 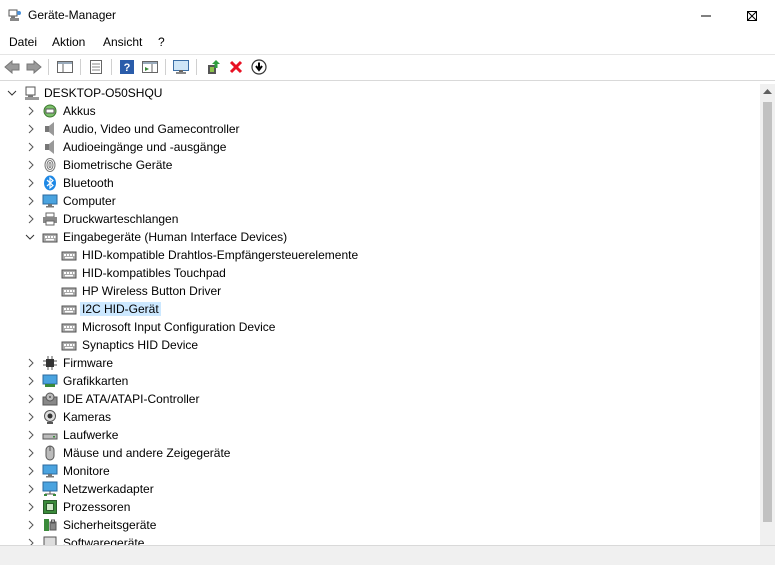 I want to click on update-driver-button, so click(x=213, y=67).